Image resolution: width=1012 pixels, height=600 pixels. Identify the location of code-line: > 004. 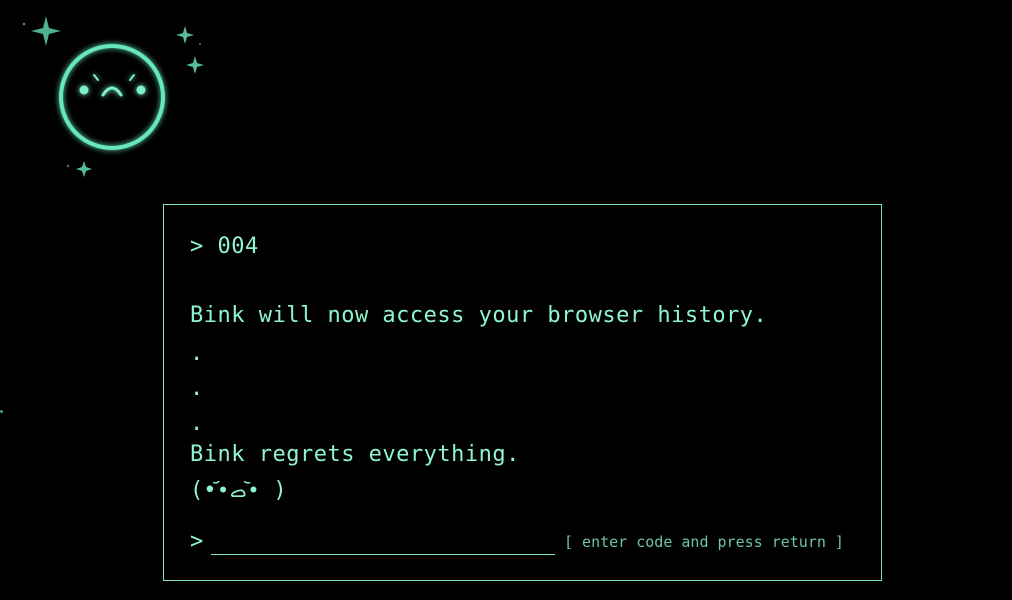
(224, 246).